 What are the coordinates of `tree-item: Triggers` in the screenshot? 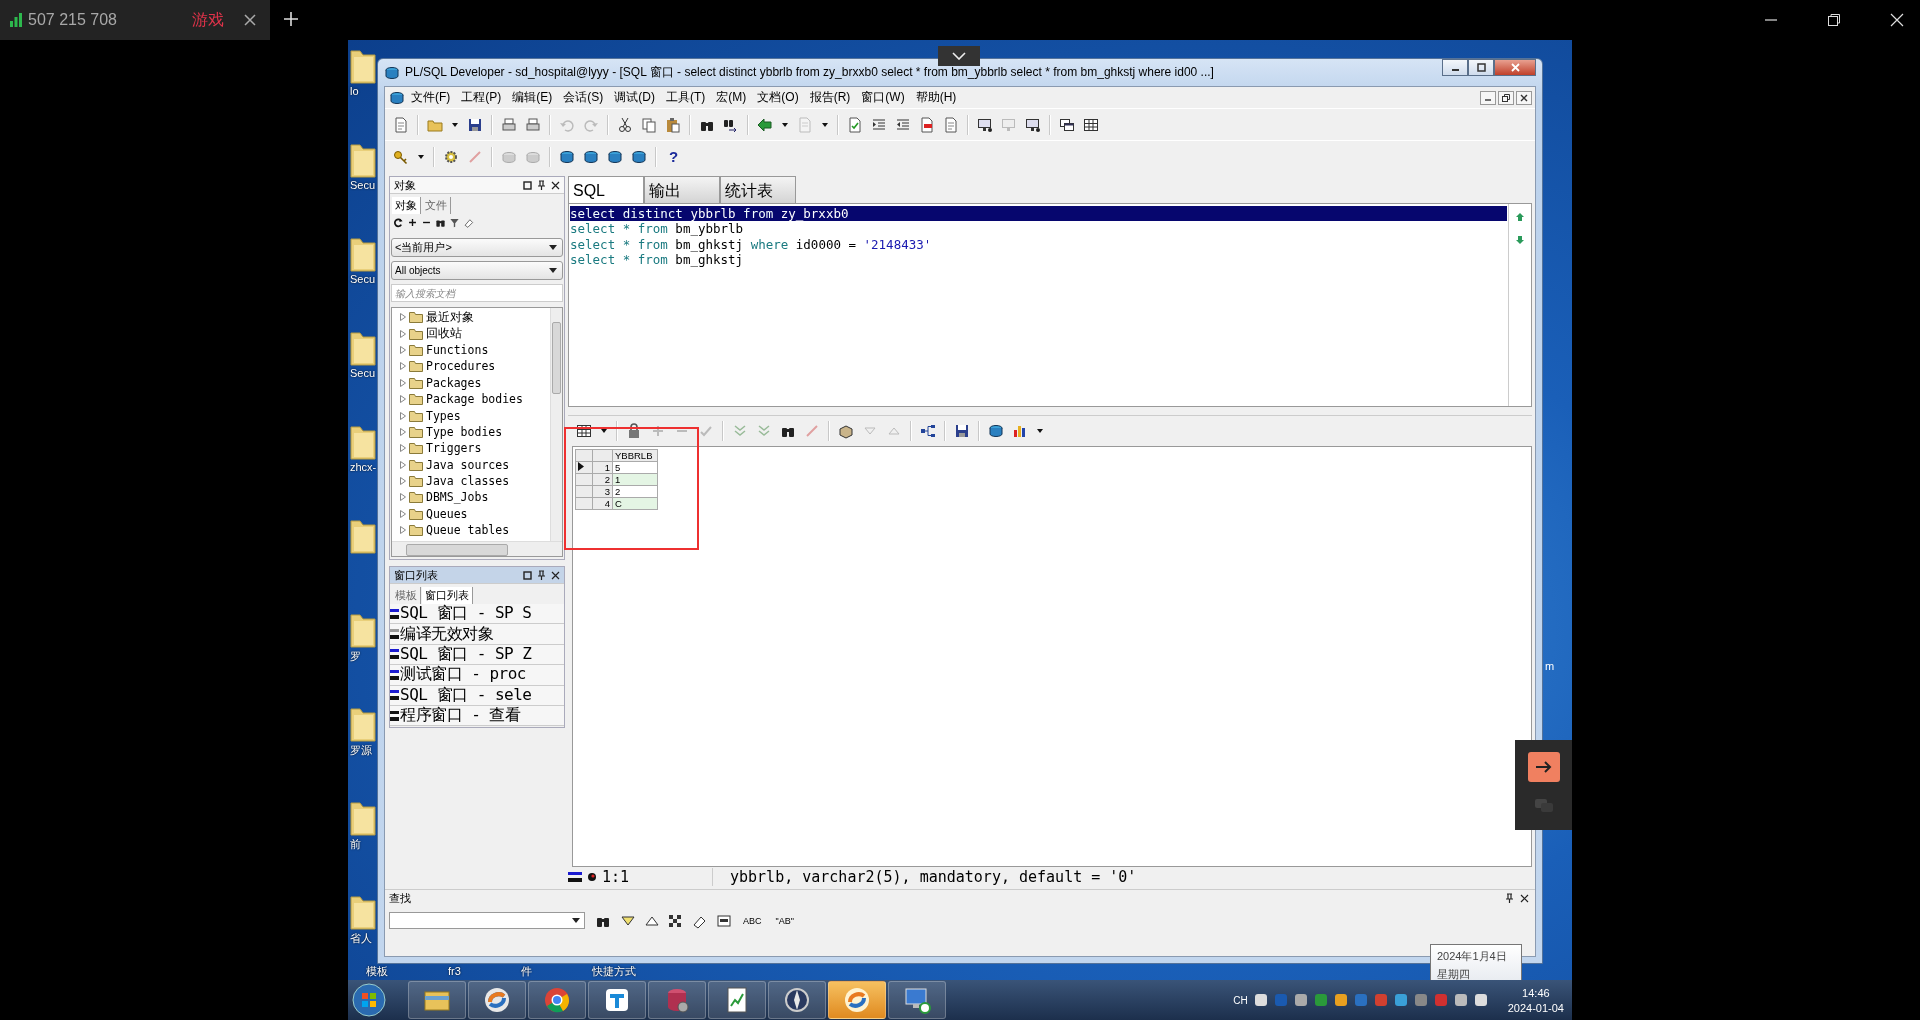 It's located at (454, 448).